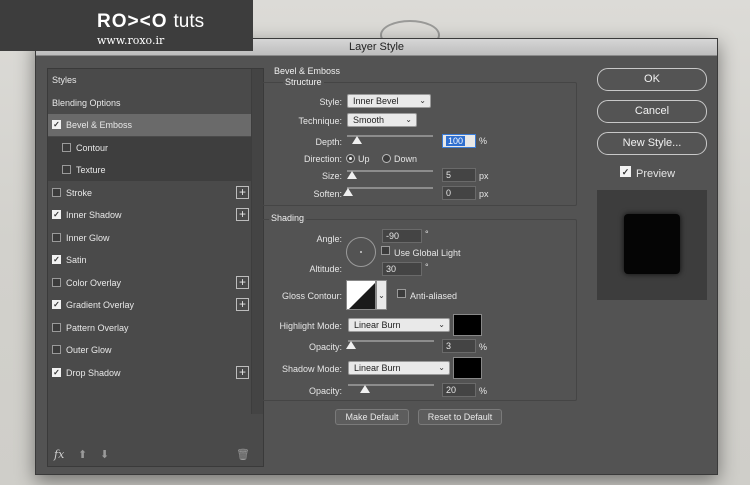  What do you see at coordinates (56, 260) in the screenshot?
I see `satin-checkbox: ✓` at bounding box center [56, 260].